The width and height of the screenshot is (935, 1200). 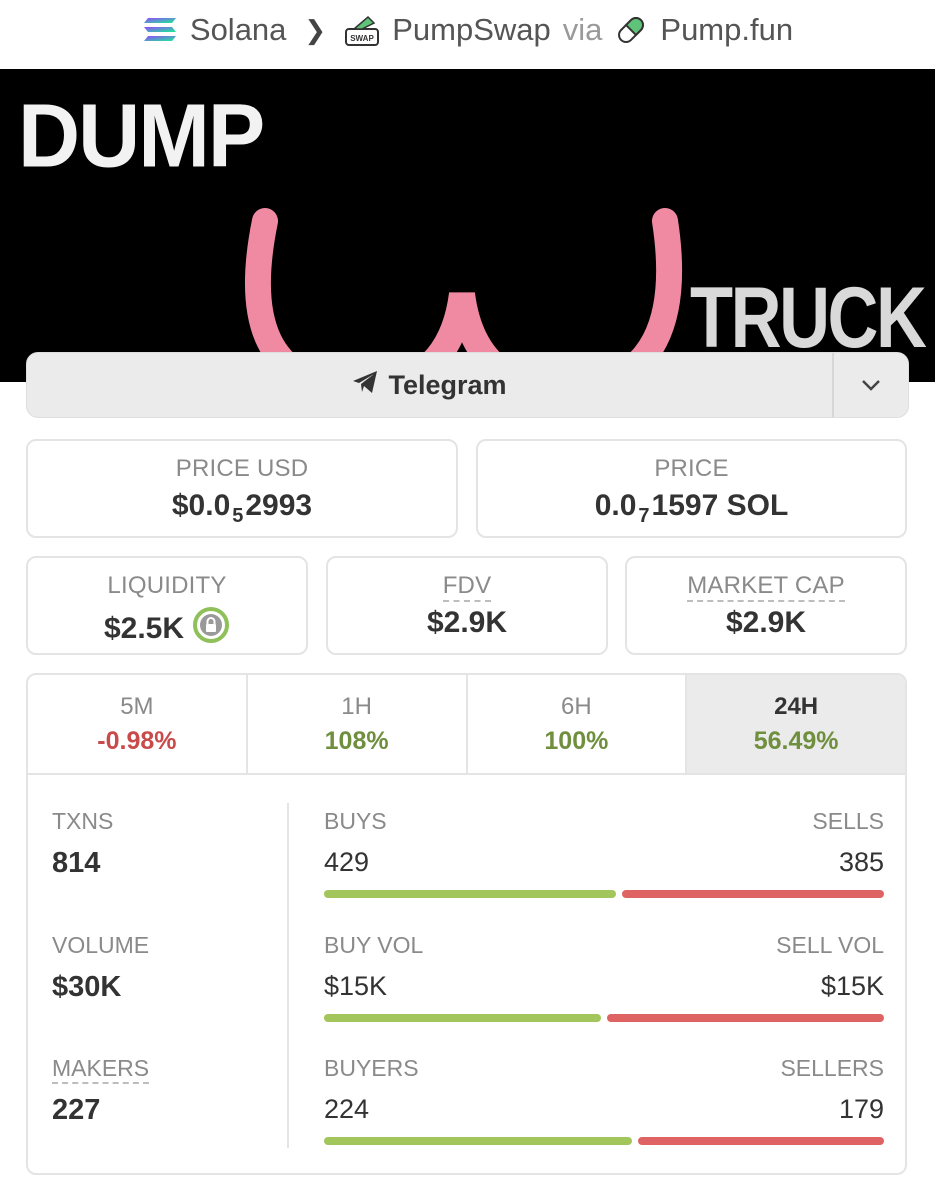 I want to click on makers-split: BUYERS SELLERS 224 179, so click(x=604, y=1100).